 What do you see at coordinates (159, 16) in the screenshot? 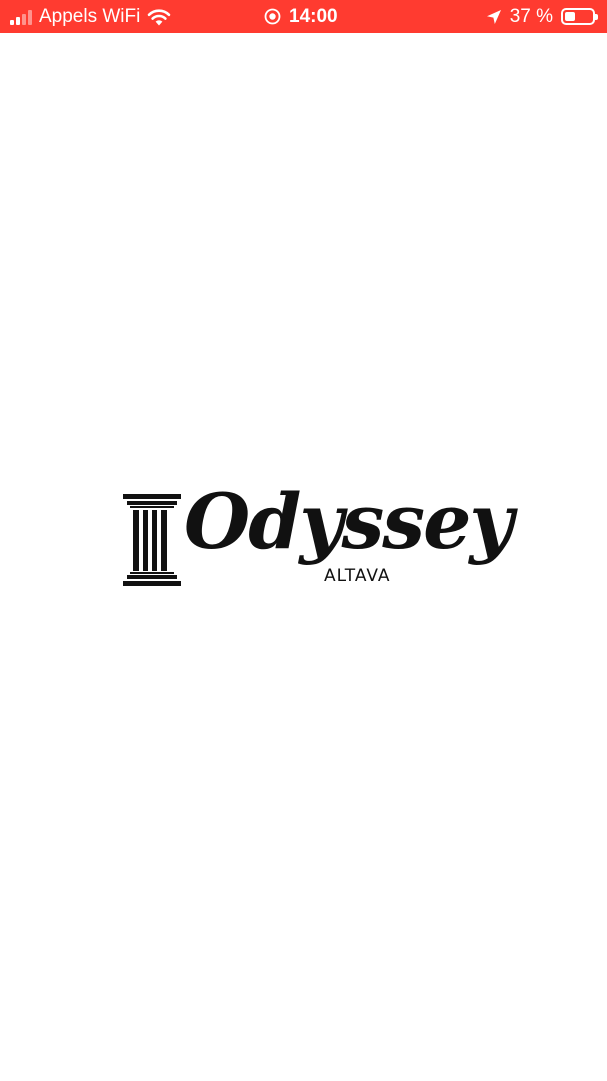
I see `wifi-icon` at bounding box center [159, 16].